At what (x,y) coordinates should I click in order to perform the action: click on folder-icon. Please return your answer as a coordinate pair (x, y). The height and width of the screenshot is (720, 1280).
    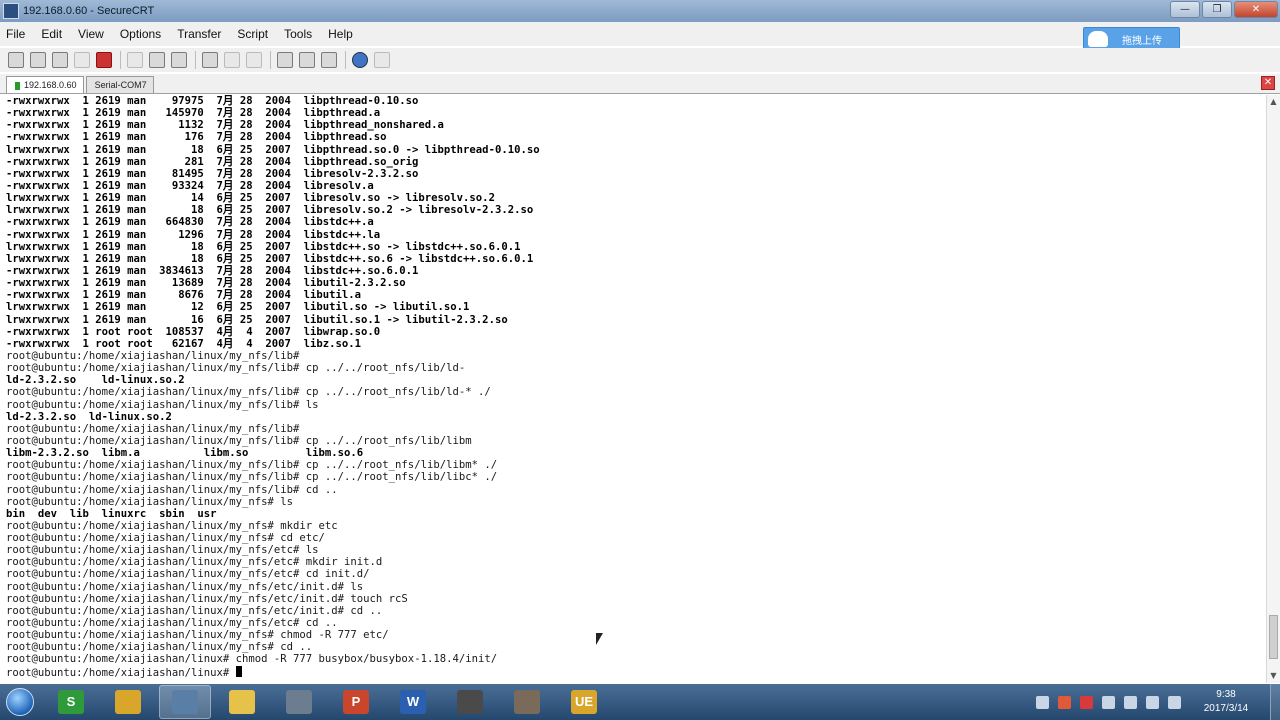
    Looking at the image, I should click on (242, 702).